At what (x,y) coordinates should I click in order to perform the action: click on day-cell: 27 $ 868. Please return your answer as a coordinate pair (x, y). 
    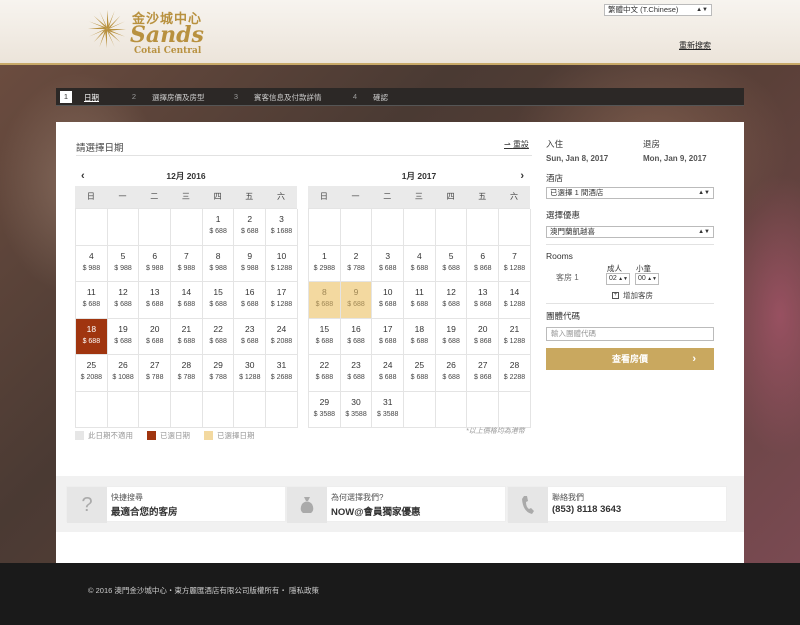
    Looking at the image, I should click on (483, 373).